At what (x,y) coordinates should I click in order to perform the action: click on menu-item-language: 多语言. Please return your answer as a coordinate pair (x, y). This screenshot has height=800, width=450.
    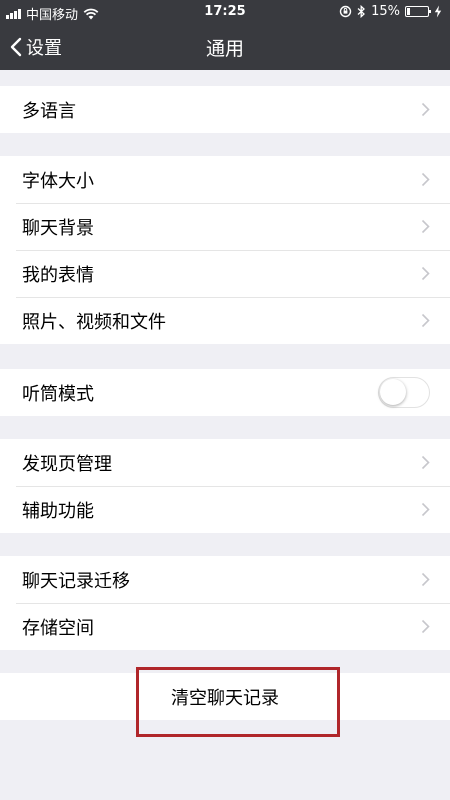
    Looking at the image, I should click on (225, 109).